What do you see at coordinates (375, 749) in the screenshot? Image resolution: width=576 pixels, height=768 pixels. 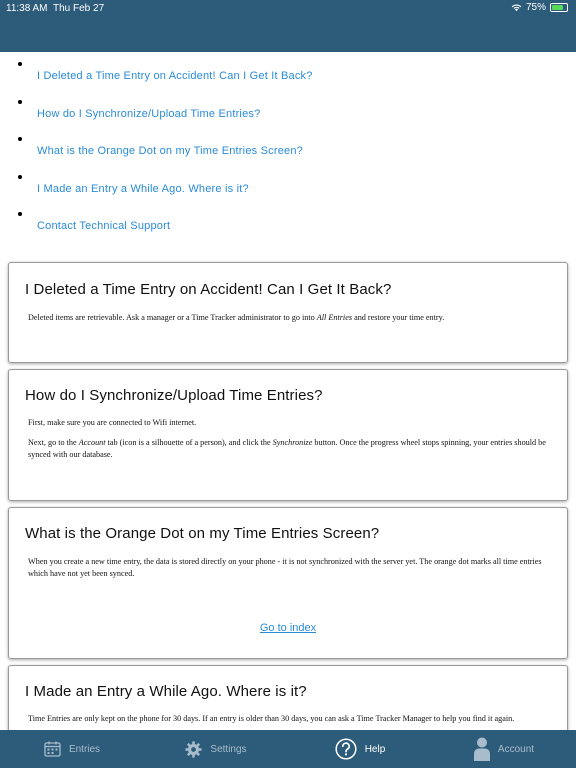 I see `tab-label: Help` at bounding box center [375, 749].